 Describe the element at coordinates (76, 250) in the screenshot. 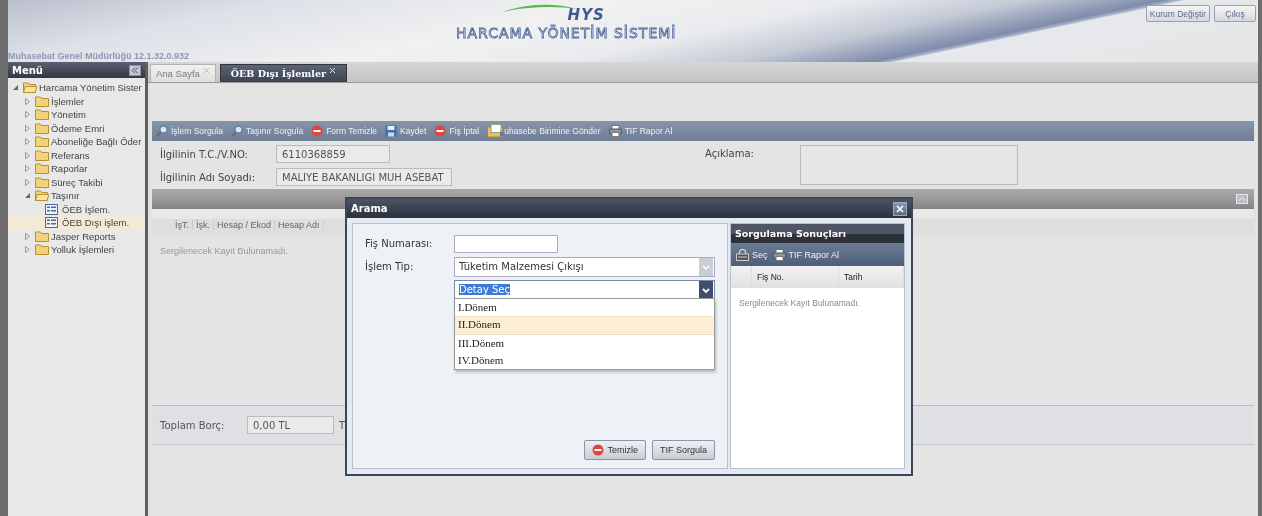

I see `tree-item: Yolluk İşlemleri` at that location.